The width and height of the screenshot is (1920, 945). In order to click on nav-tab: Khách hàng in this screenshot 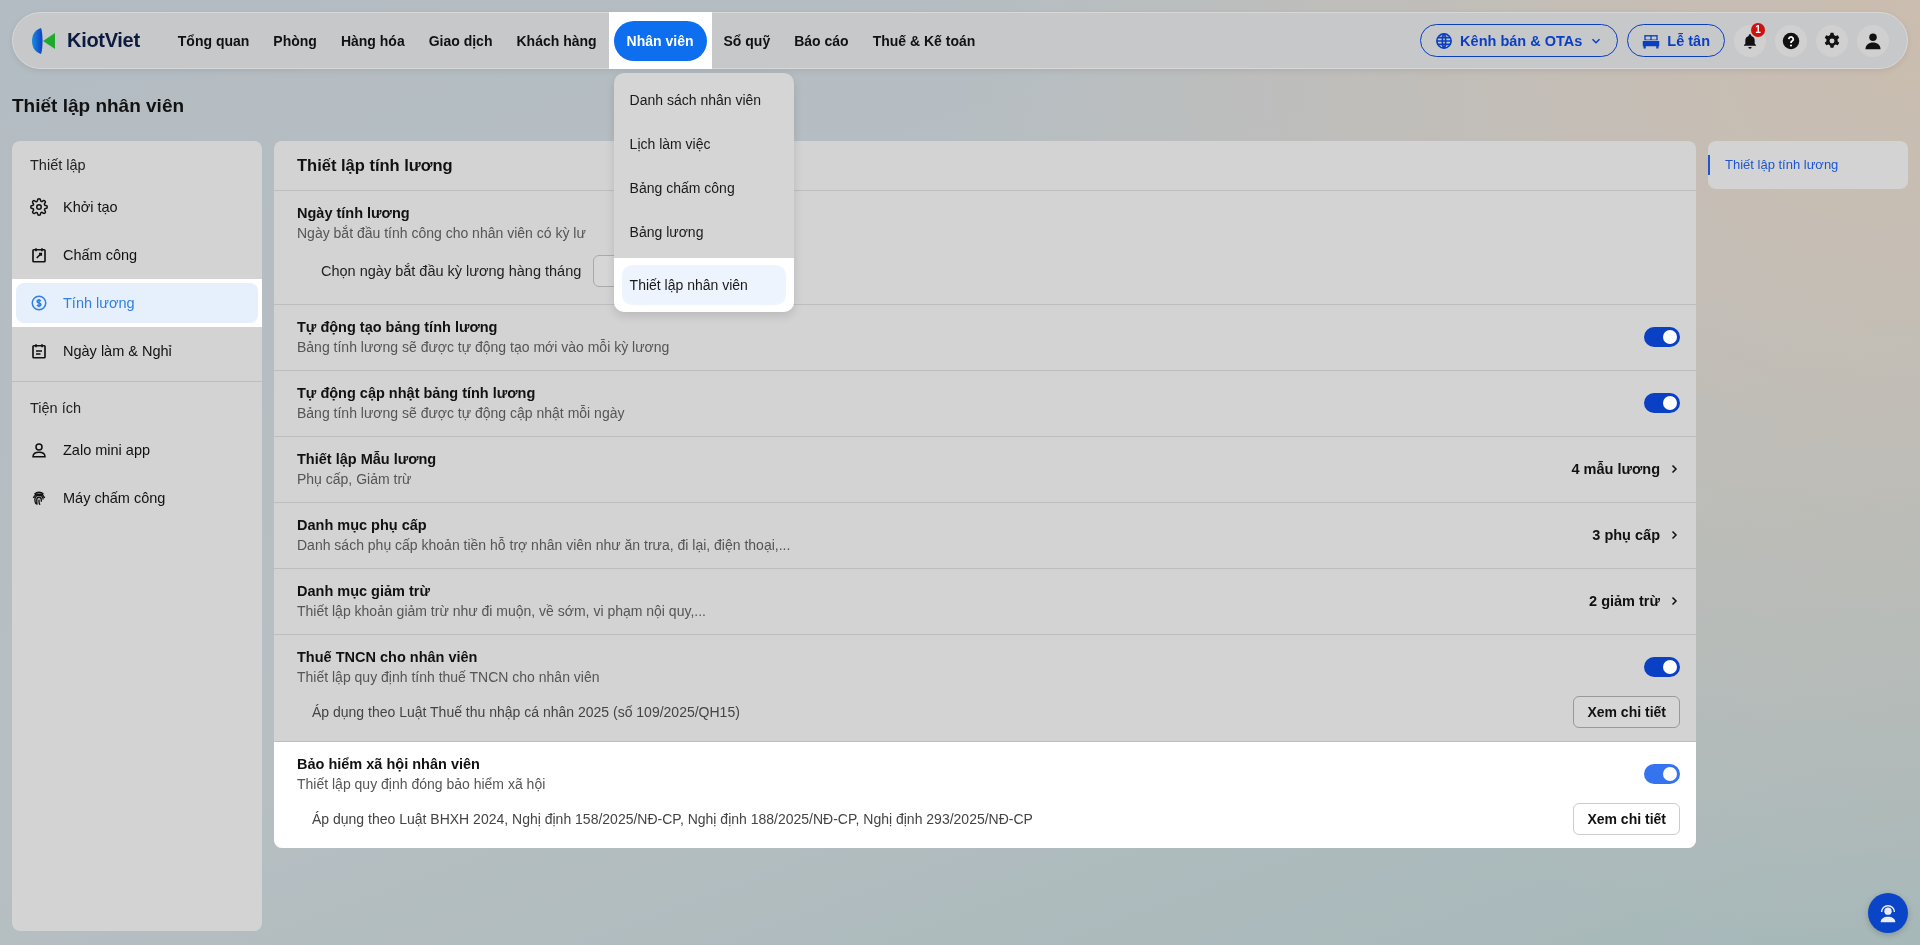, I will do `click(556, 40)`.